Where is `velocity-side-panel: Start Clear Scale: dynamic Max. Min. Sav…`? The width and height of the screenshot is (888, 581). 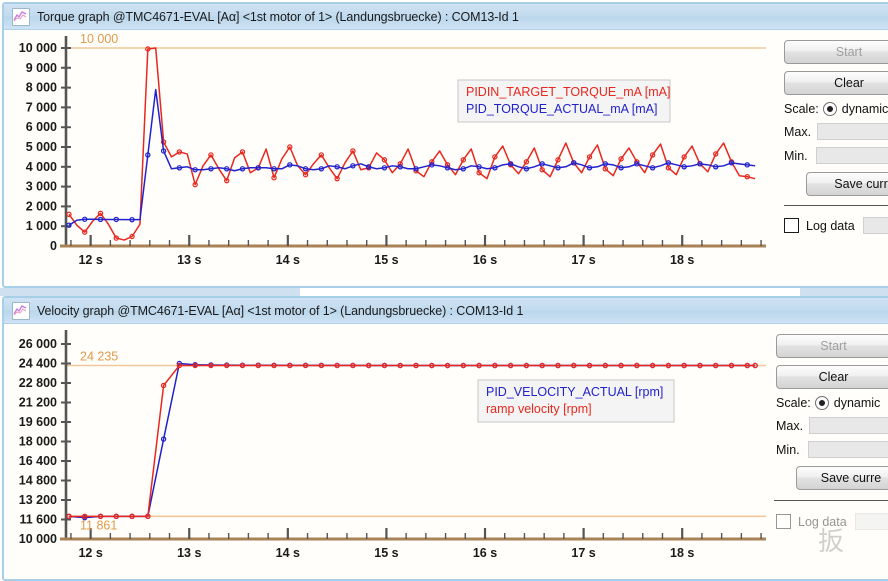 velocity-side-panel: Start Clear Scale: dynamic Max. Min. Sav… is located at coordinates (831, 451).